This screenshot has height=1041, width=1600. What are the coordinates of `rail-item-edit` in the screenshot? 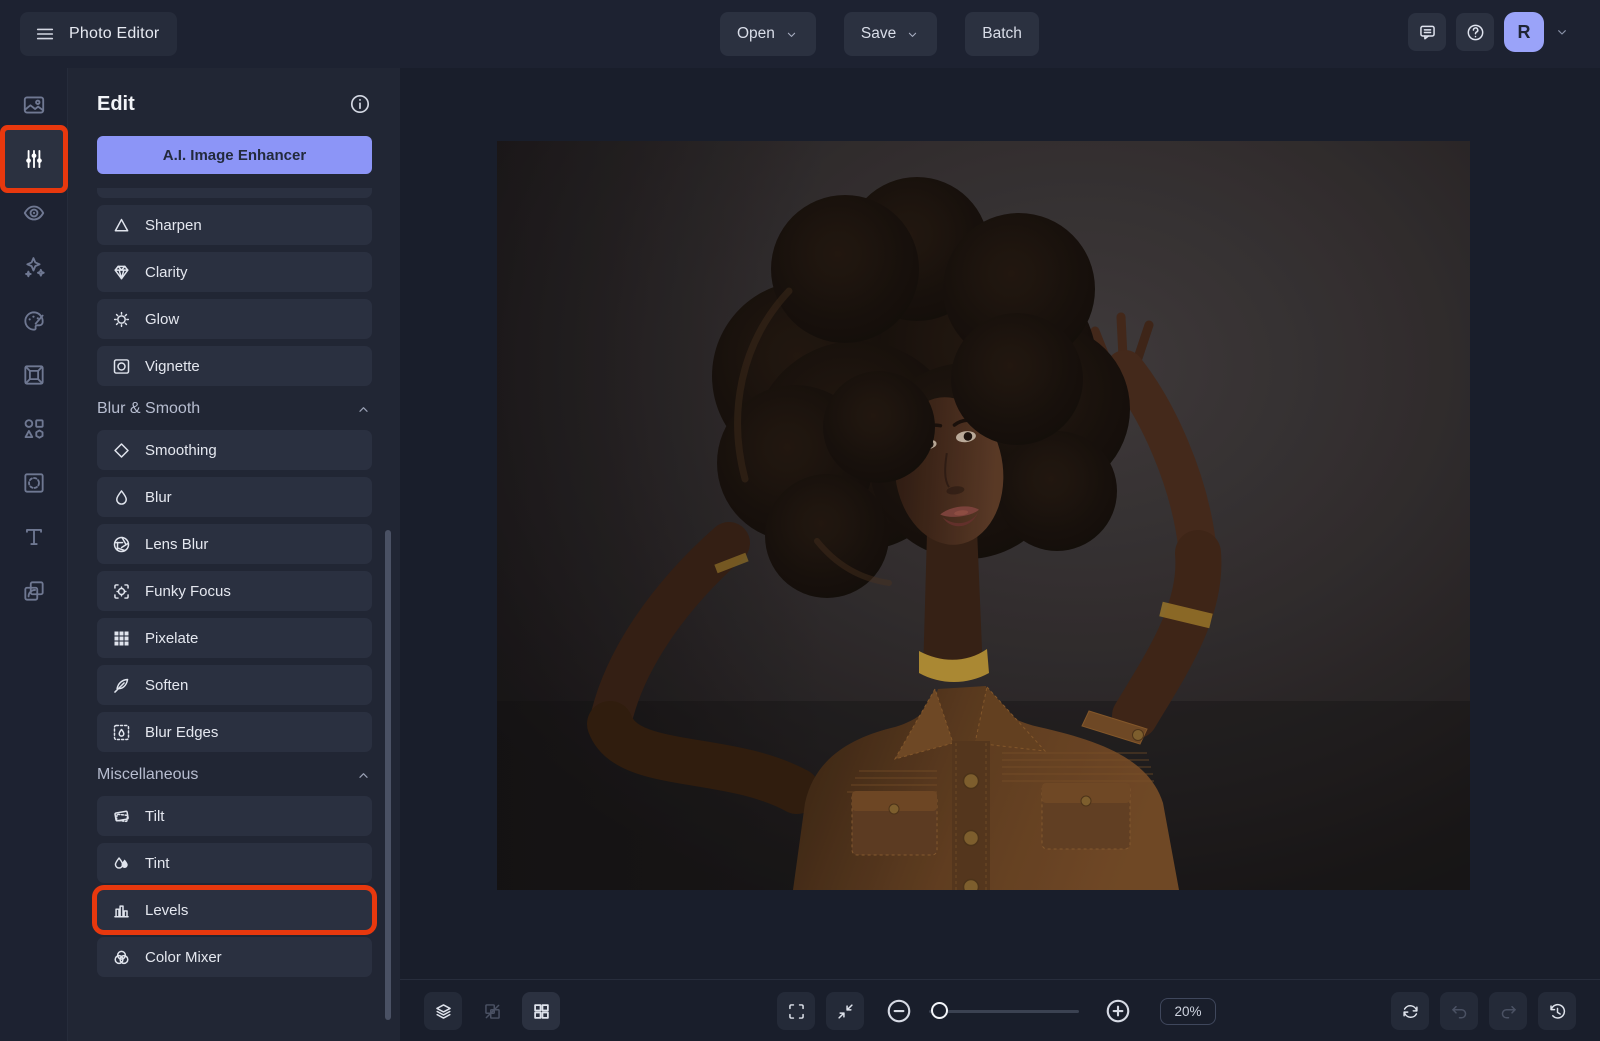 It's located at (33, 159).